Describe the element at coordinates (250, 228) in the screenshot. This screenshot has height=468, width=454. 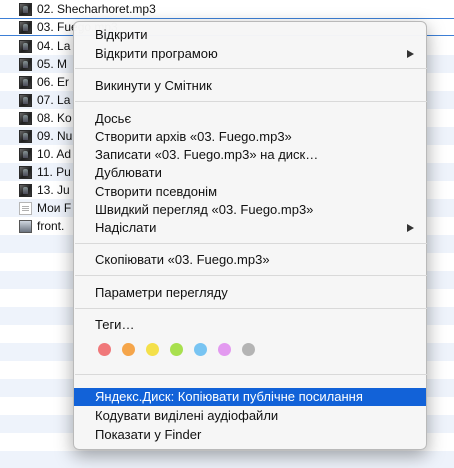
I see `menu-item-share: Надіслати` at that location.